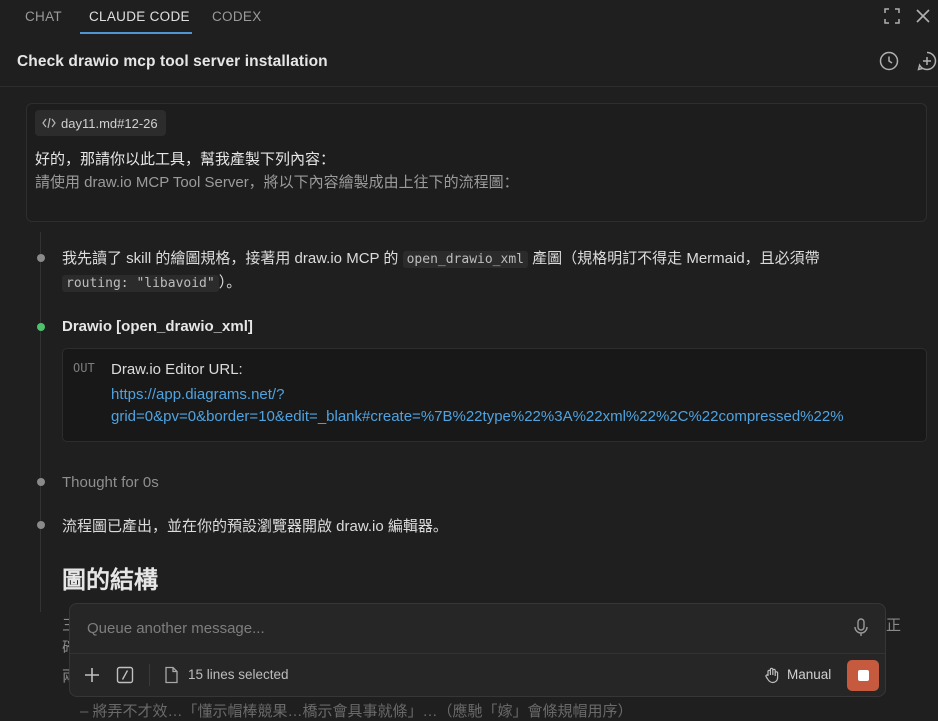  I want to click on composer-divider, so click(477, 653).